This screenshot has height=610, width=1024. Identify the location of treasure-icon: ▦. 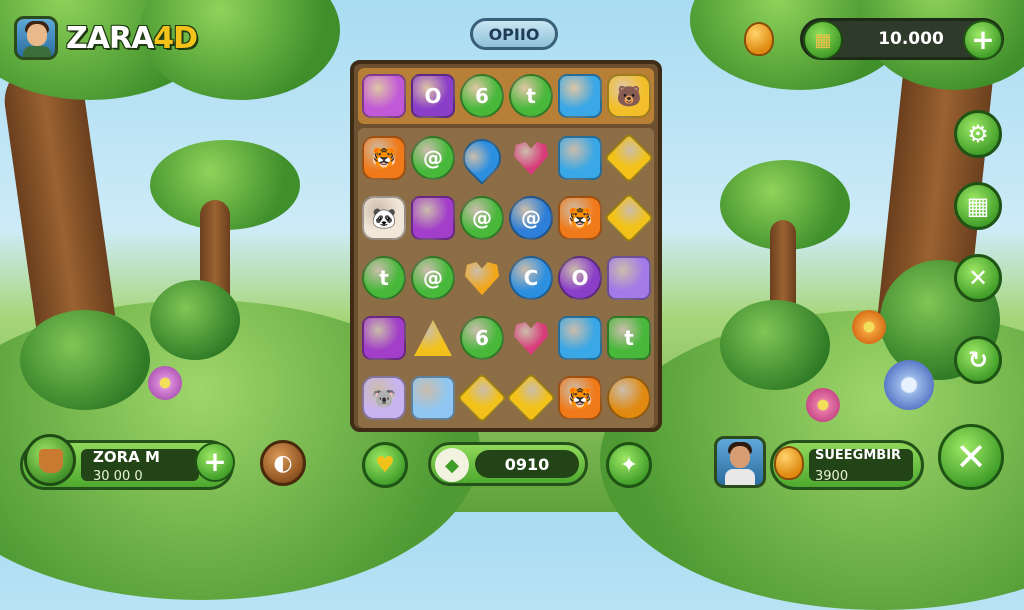
(823, 40).